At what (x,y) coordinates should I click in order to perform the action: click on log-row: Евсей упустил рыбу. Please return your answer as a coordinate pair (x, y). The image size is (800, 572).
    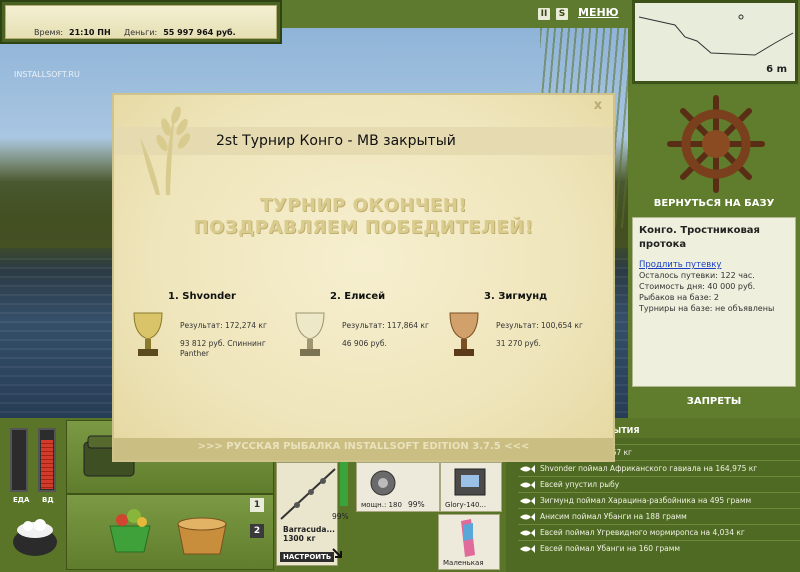
    Looking at the image, I should click on (659, 484).